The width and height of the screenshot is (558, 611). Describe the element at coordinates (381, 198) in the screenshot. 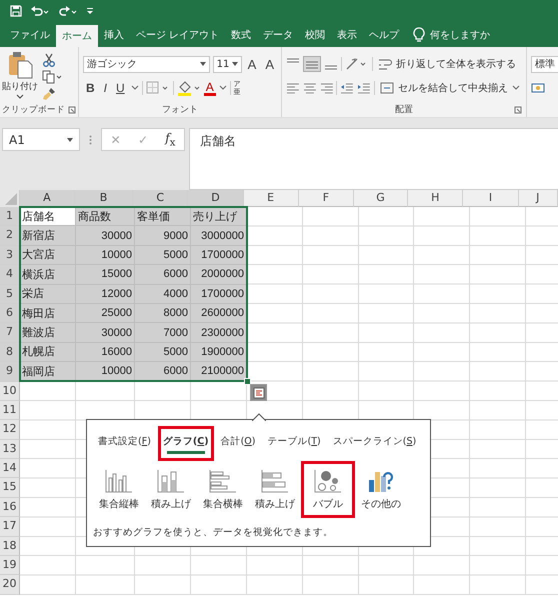

I see `column-header: G` at that location.